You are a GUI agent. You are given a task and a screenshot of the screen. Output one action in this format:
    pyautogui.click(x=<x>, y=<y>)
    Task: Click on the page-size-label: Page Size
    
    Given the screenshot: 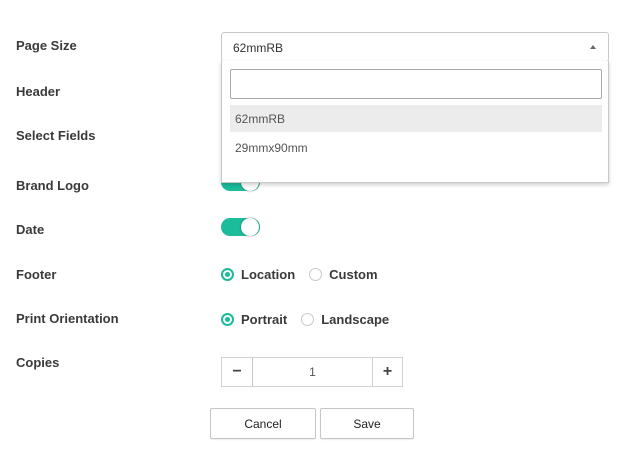 What is the action you would take?
    pyautogui.click(x=46, y=45)
    